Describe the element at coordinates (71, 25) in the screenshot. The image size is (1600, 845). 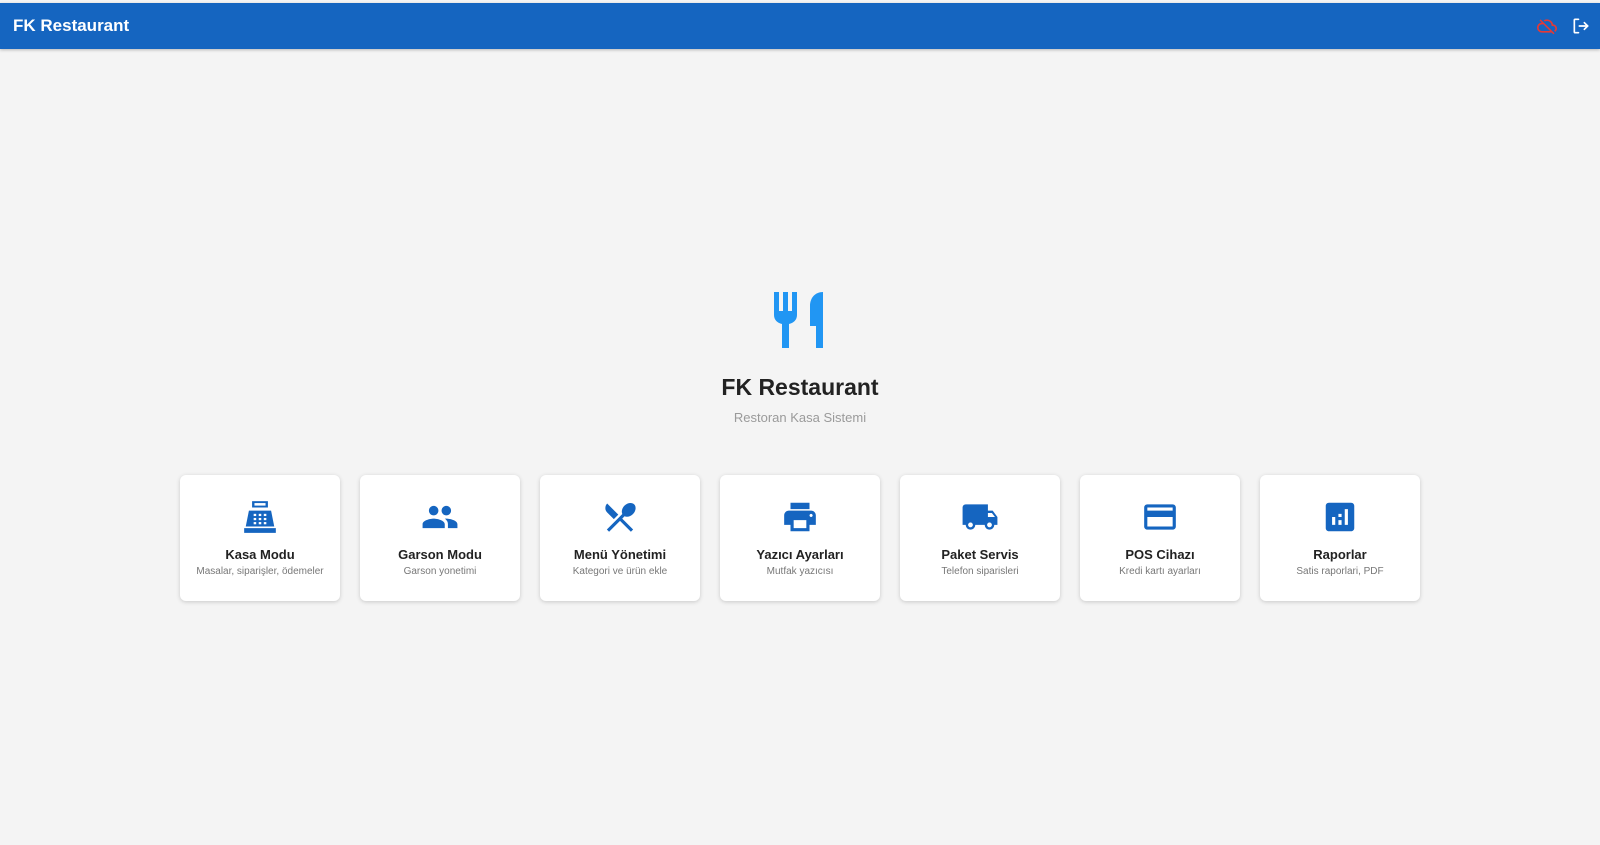
I see `app-title: FK Restaurant` at that location.